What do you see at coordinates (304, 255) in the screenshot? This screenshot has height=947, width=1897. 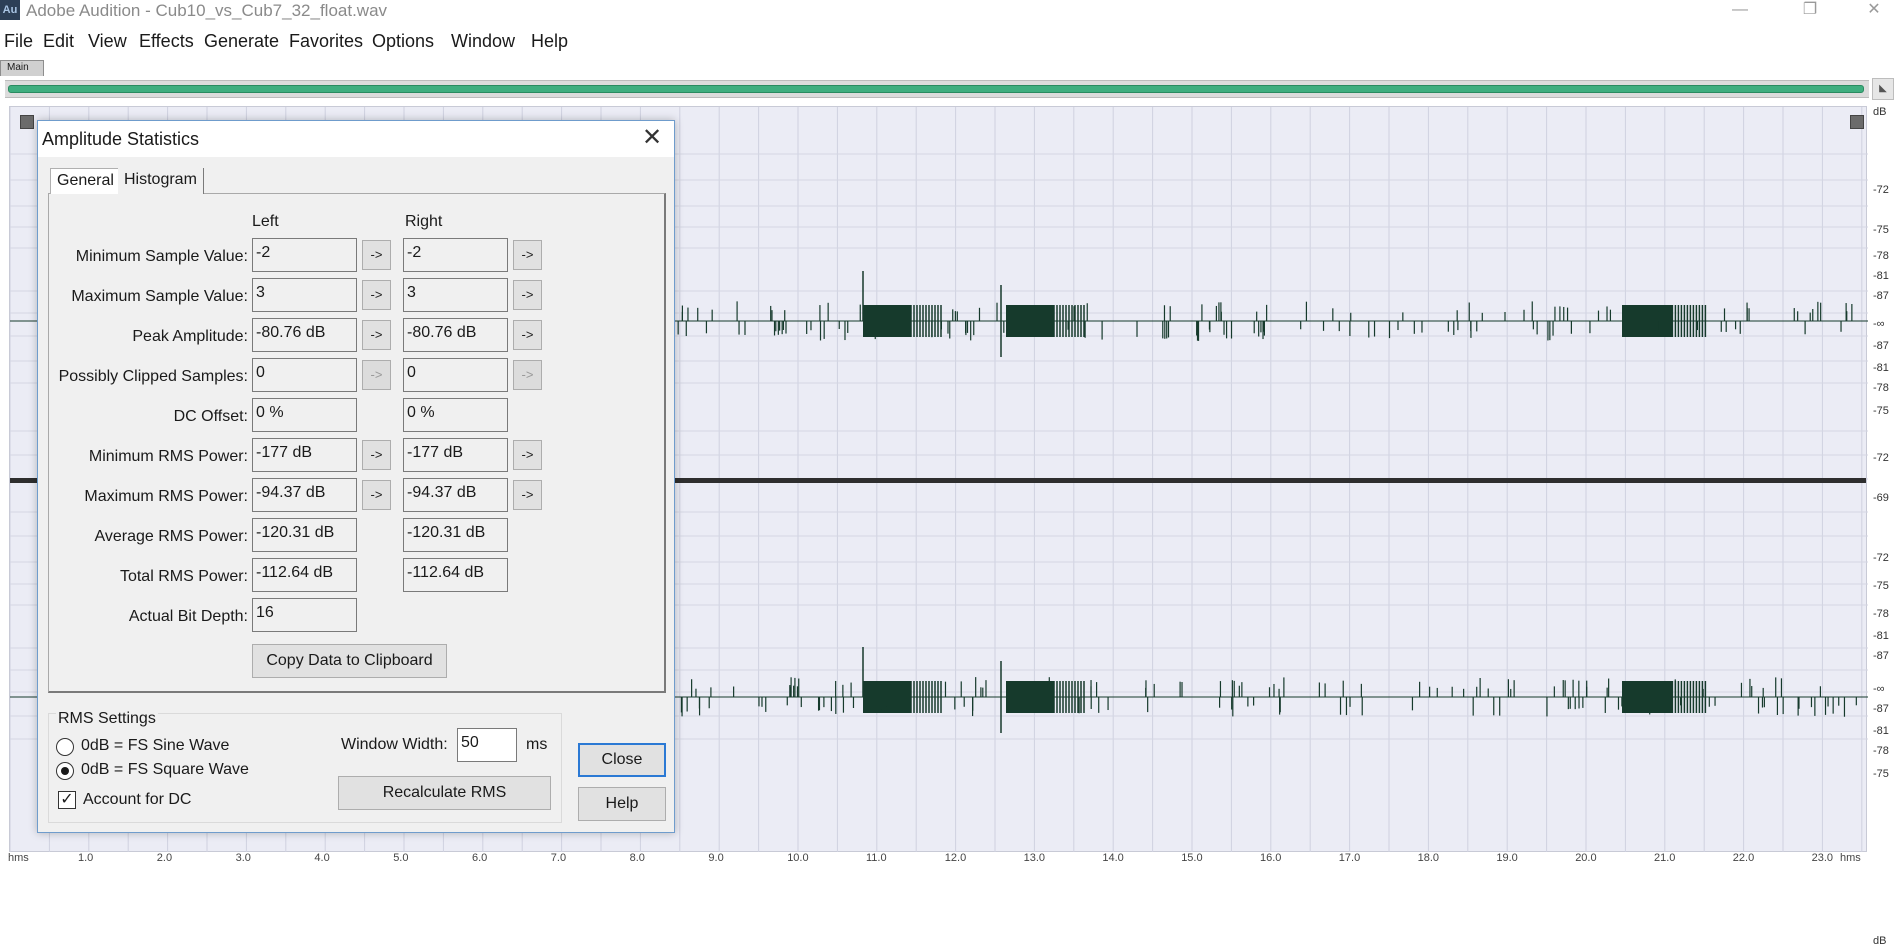 I see `left-value-field: -2` at bounding box center [304, 255].